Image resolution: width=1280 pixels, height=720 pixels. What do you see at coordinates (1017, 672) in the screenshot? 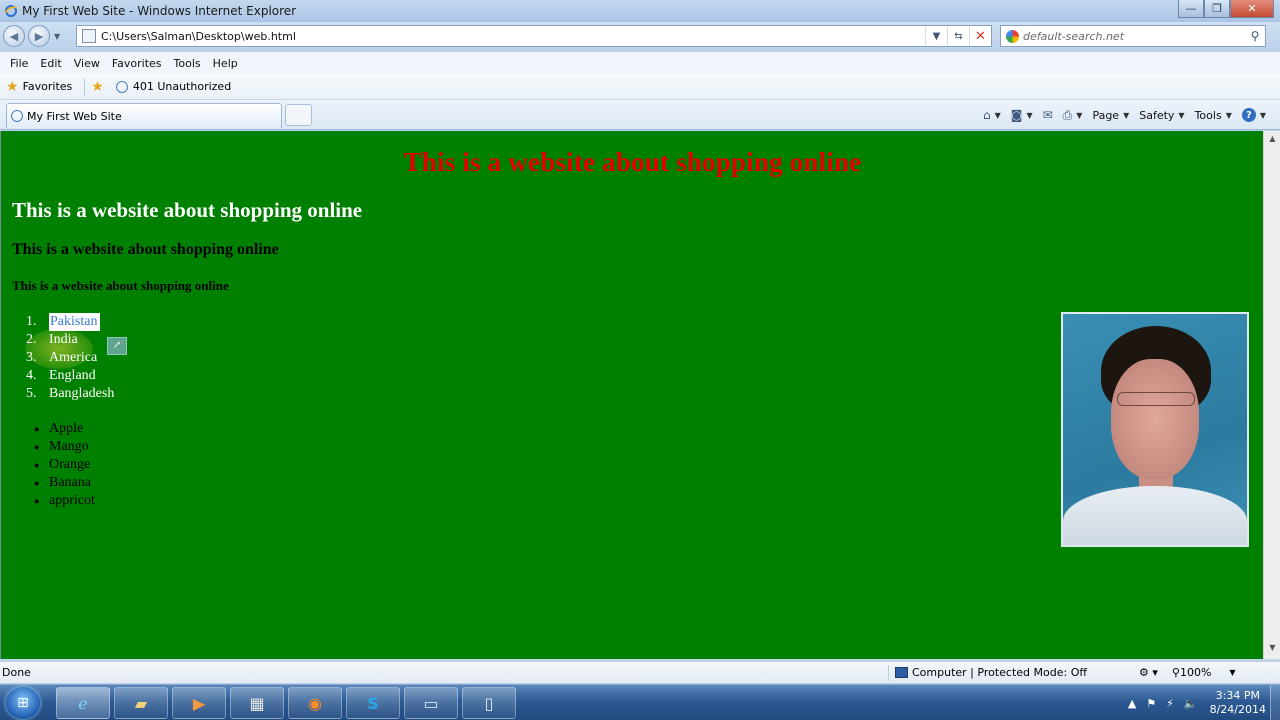
I see `security-zone: Computer | Protected Mode: Off` at bounding box center [1017, 672].